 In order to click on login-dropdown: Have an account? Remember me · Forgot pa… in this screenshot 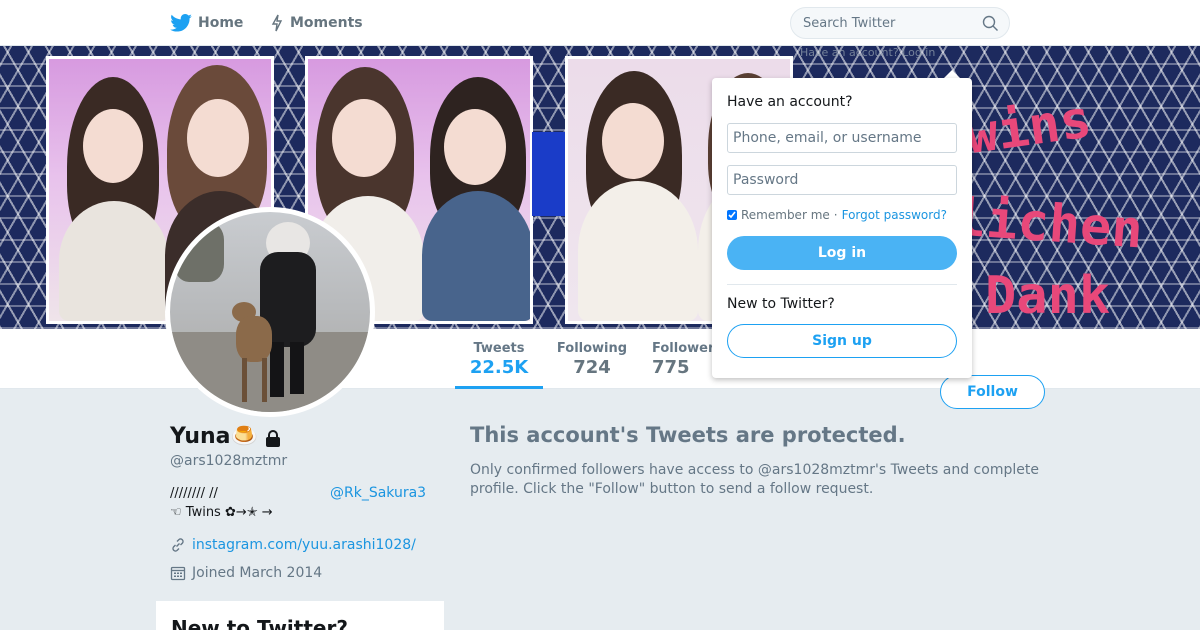, I will do `click(842, 228)`.